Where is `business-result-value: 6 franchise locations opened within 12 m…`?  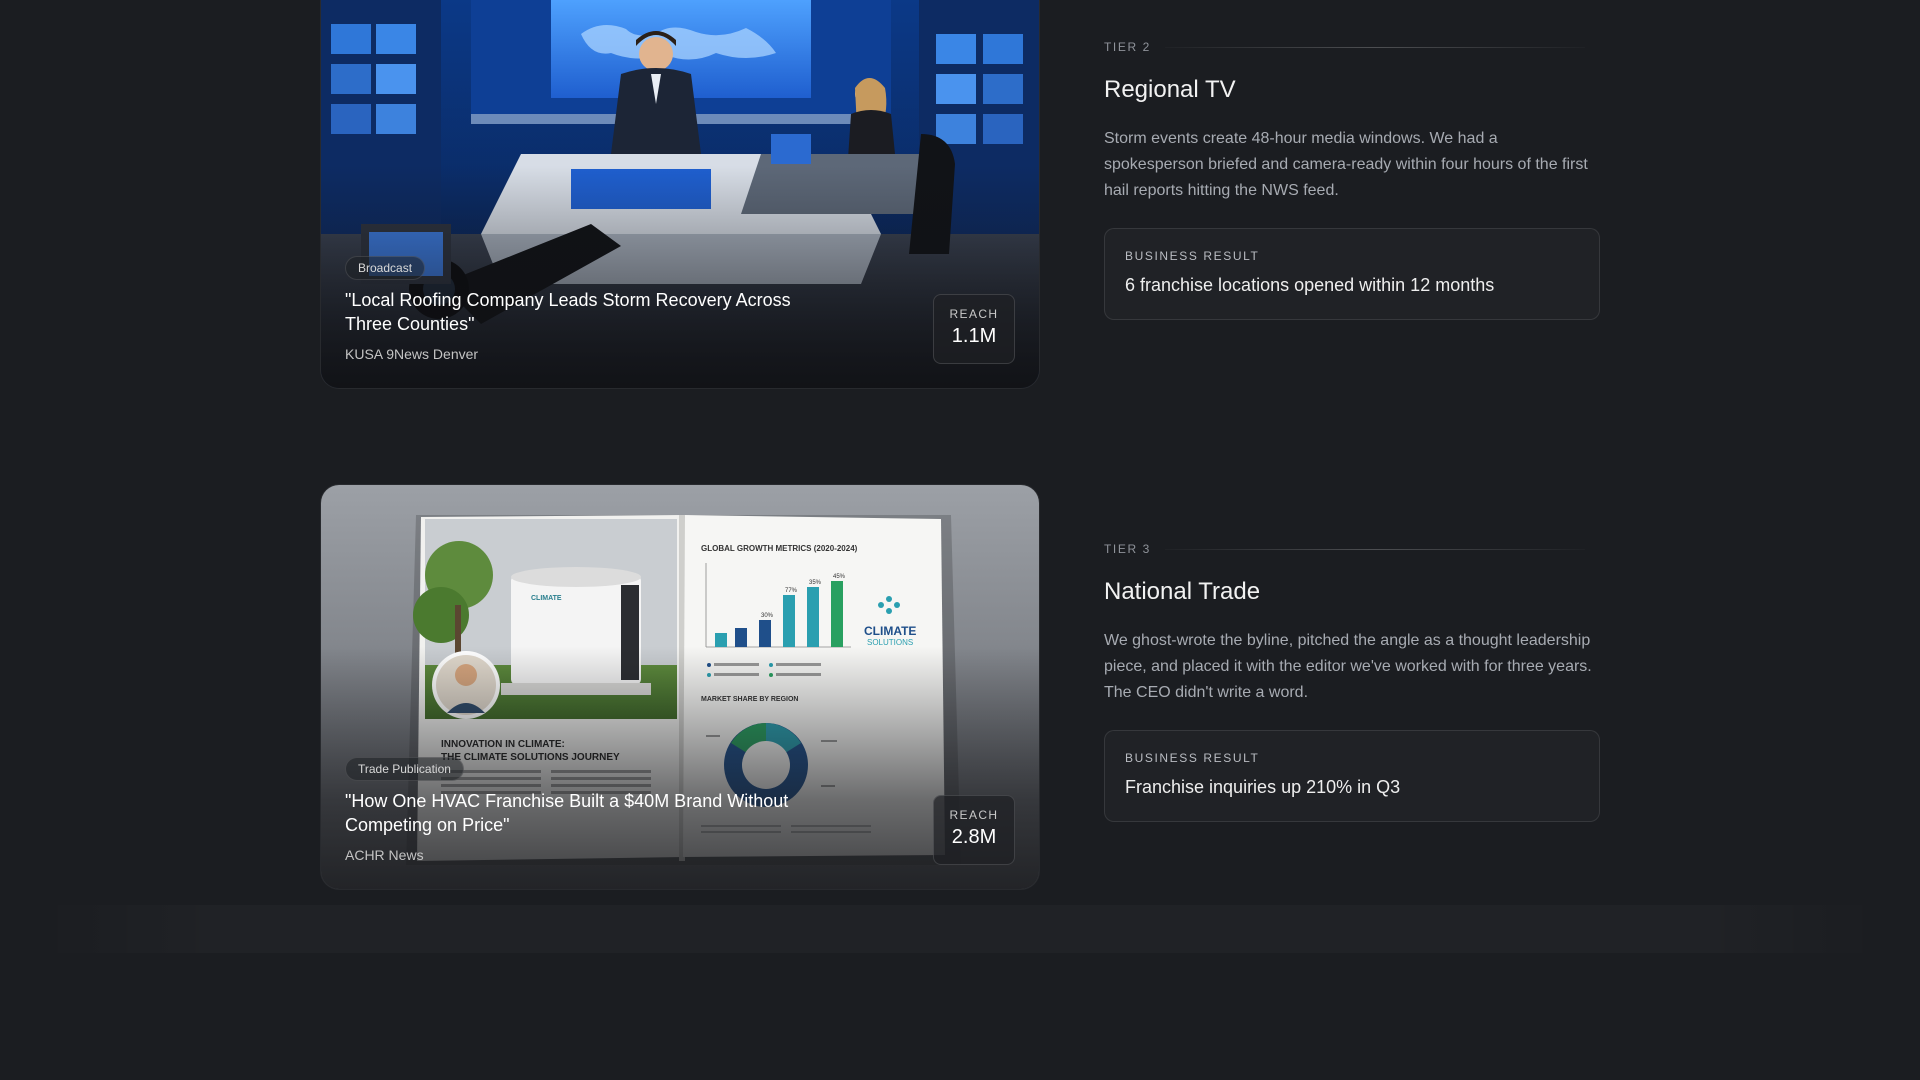 business-result-value: 6 franchise locations opened within 12 m… is located at coordinates (1310, 285).